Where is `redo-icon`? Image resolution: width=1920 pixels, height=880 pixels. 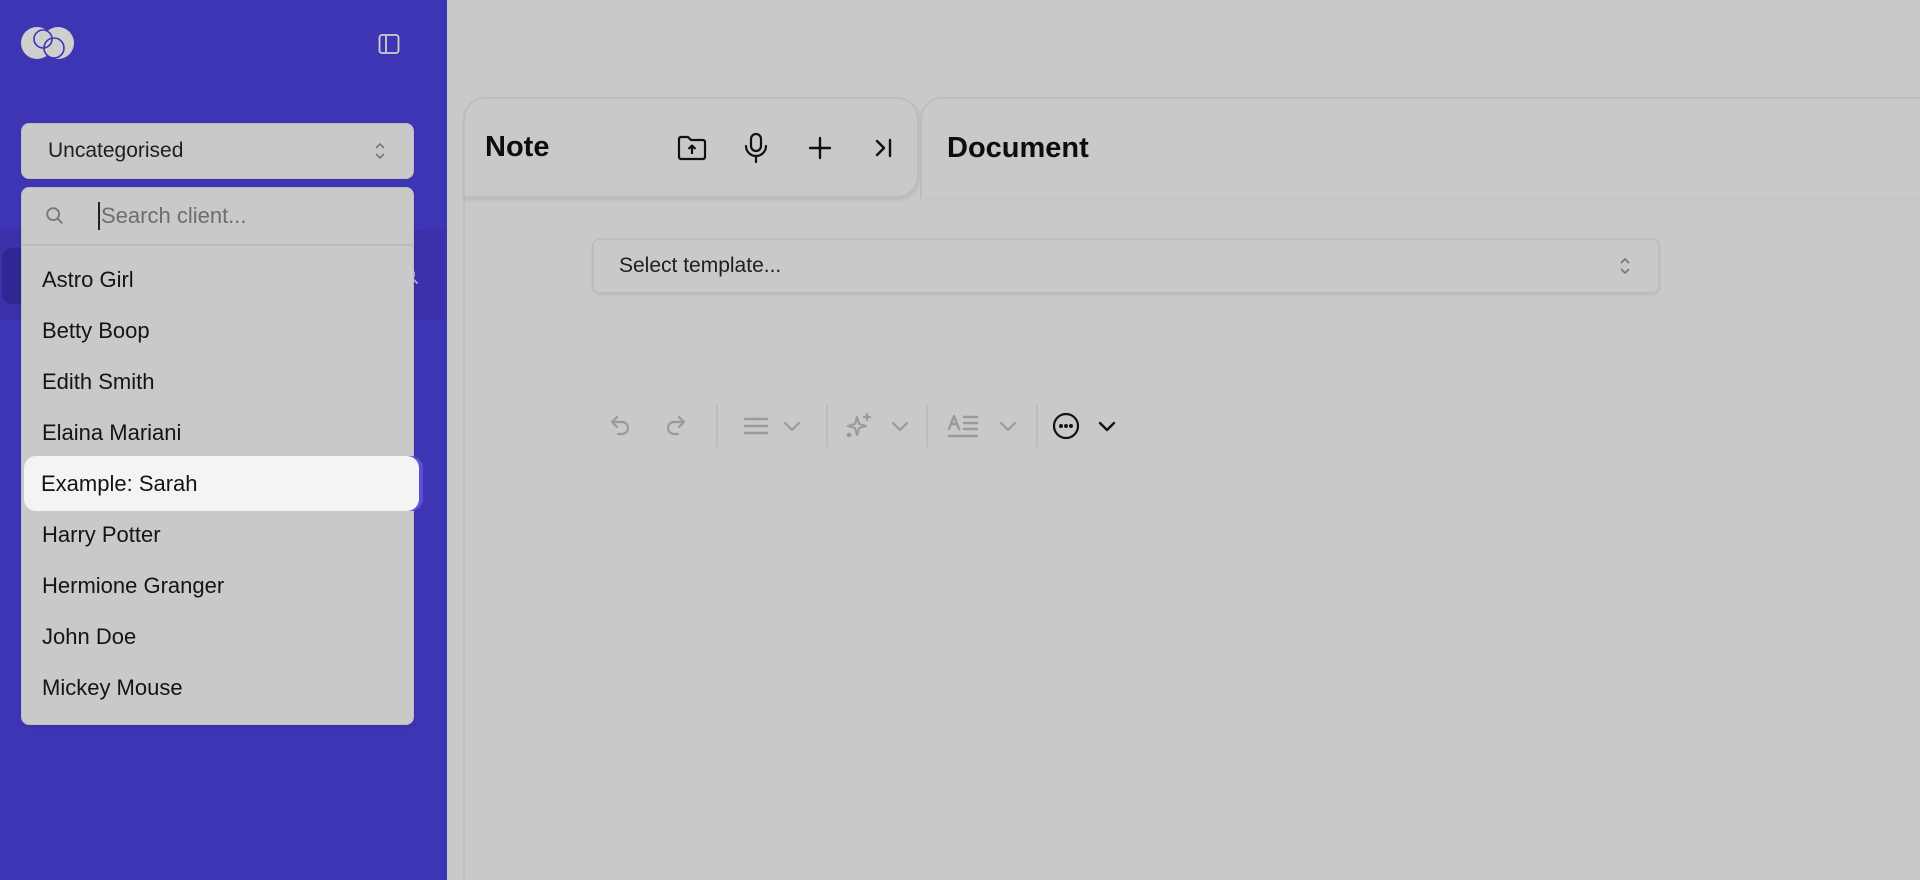 redo-icon is located at coordinates (676, 425).